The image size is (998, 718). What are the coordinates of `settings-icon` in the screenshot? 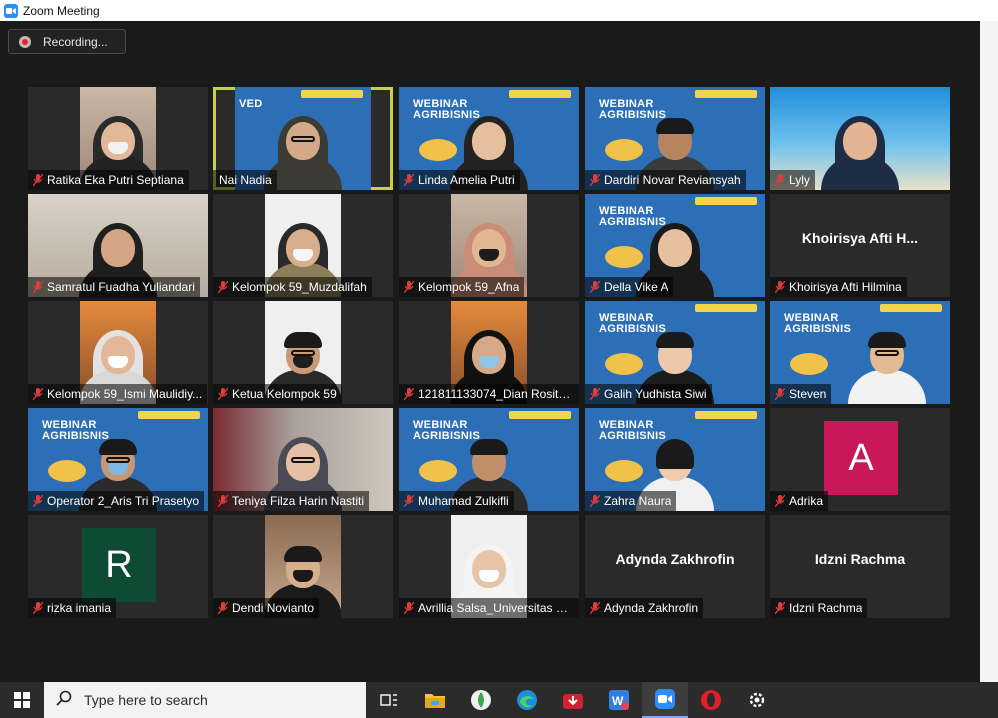 It's located at (757, 700).